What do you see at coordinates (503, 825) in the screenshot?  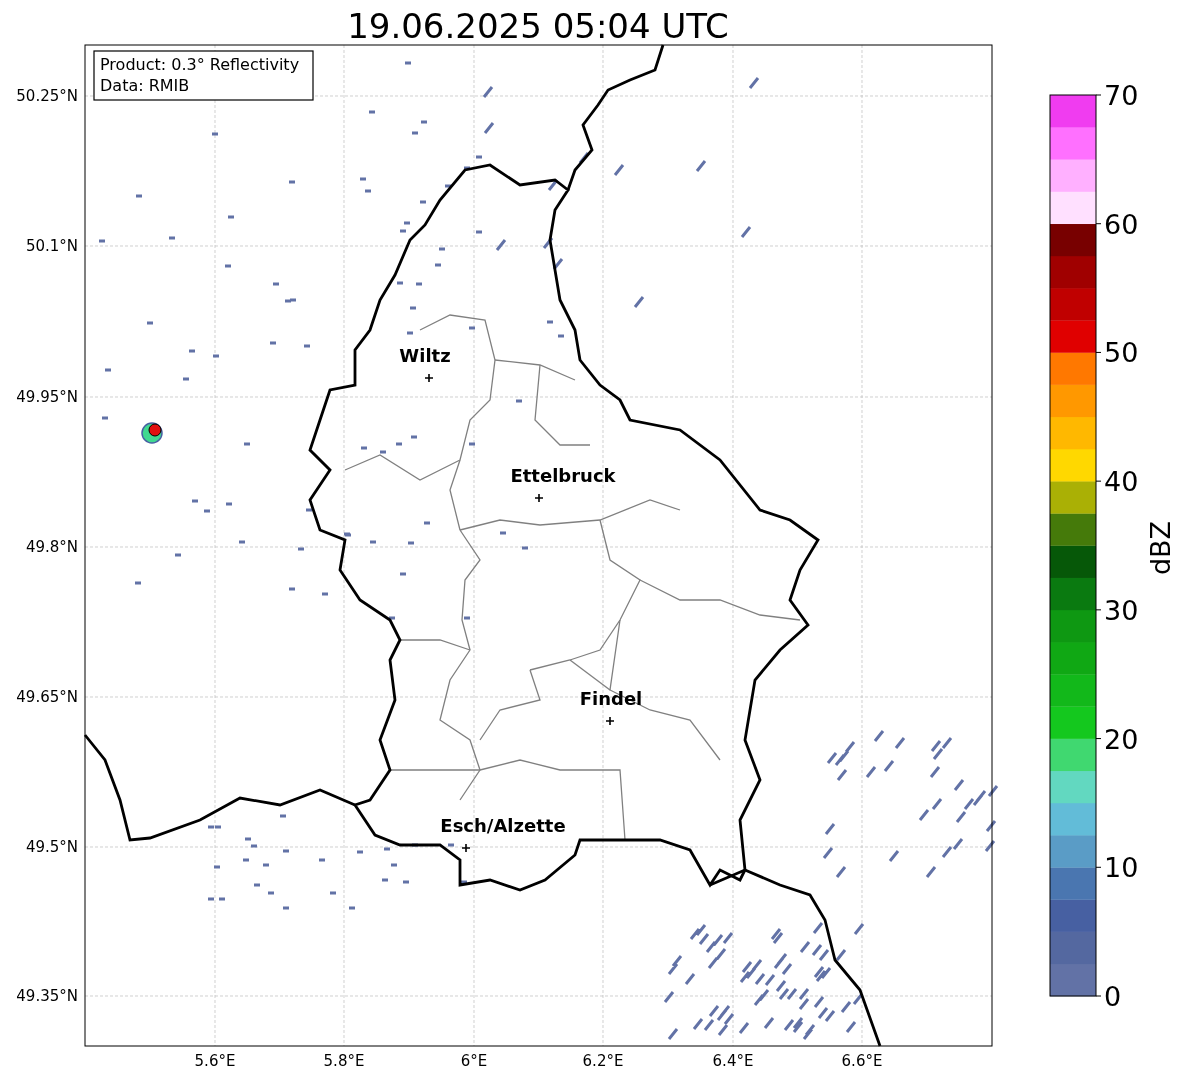 I see `city-label: Esch/Alzette` at bounding box center [503, 825].